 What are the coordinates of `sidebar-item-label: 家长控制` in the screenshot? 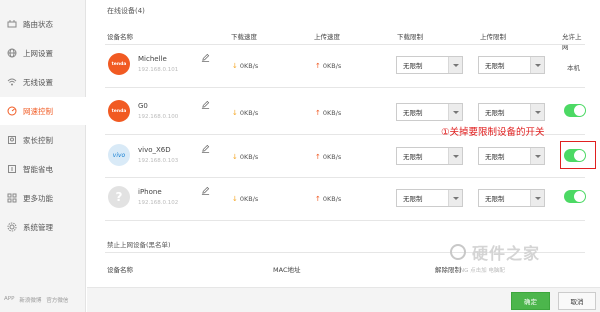 It's located at (38, 140).